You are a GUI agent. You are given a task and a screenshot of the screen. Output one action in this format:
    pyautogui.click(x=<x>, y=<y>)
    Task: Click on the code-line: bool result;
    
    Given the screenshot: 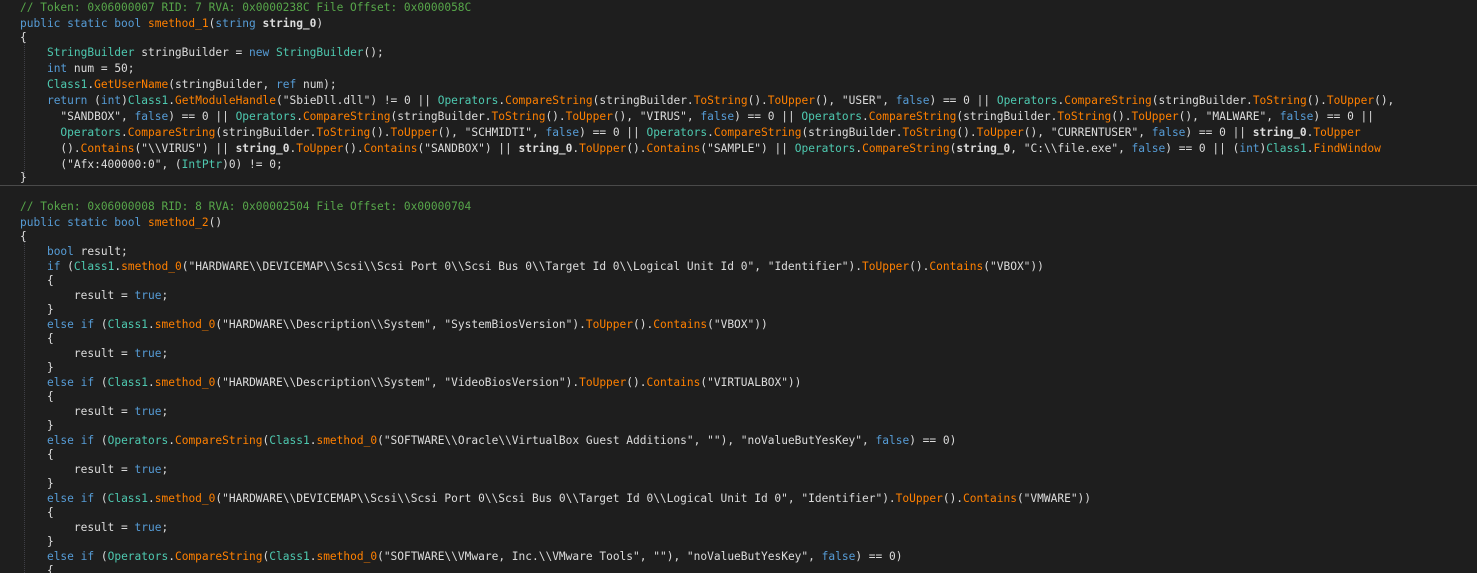 What is the action you would take?
    pyautogui.click(x=74, y=252)
    